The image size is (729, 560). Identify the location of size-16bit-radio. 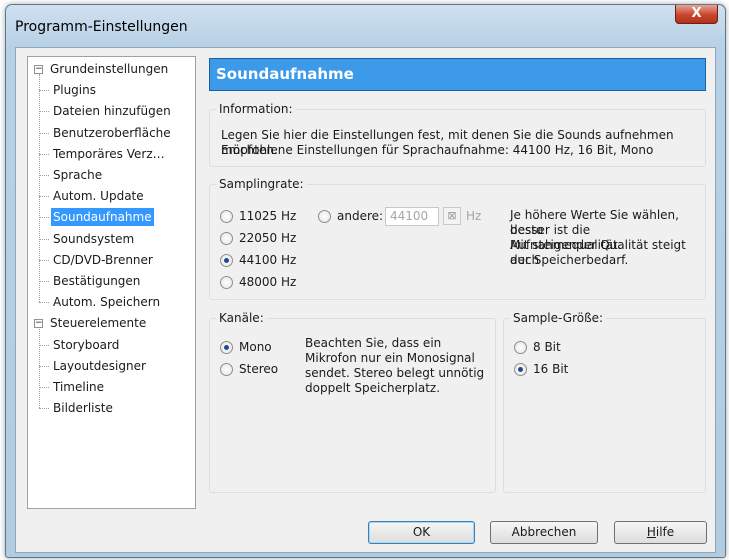
(520, 369).